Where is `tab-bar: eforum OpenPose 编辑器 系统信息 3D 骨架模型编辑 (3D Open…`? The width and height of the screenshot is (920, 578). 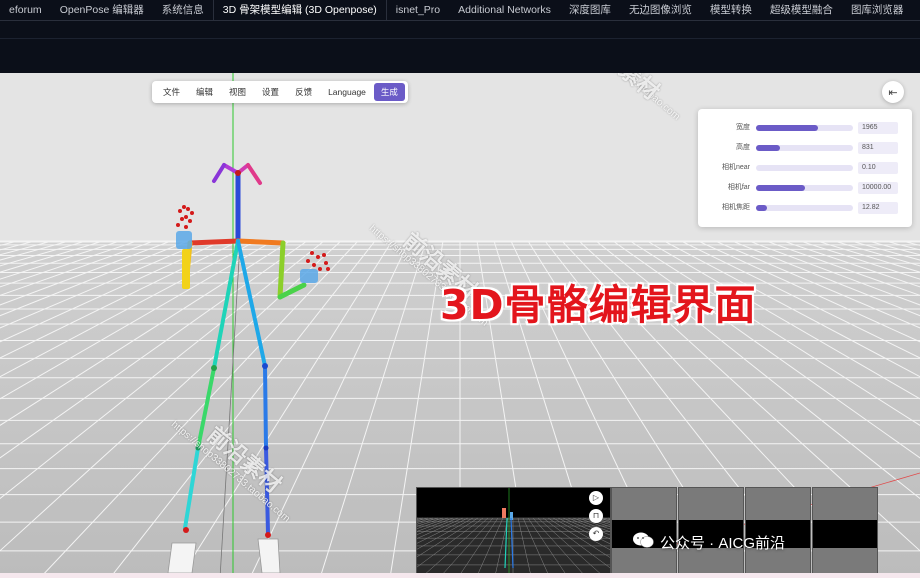
tab-bar: eforum OpenPose 编辑器 系统信息 3D 骨架模型编辑 (3D Open… is located at coordinates (460, 10).